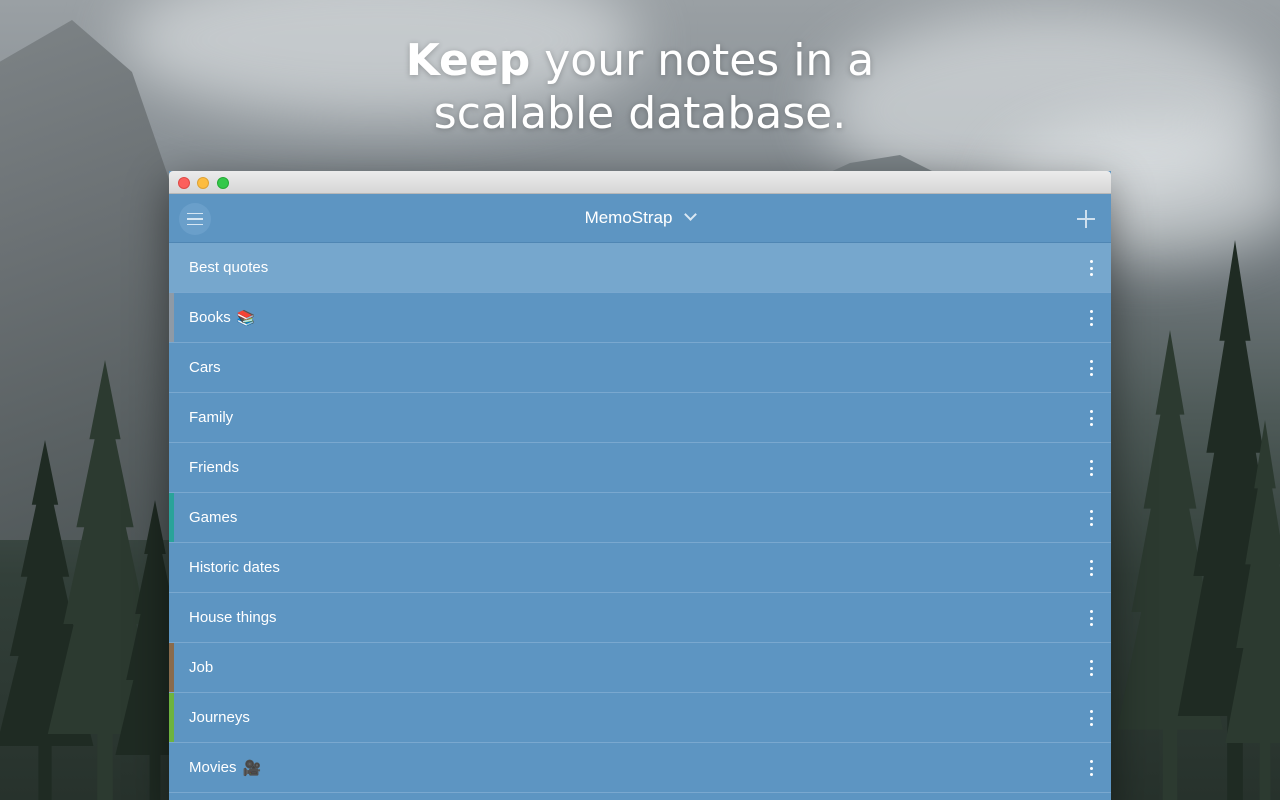 The height and width of the screenshot is (800, 1280). Describe the element at coordinates (252, 767) in the screenshot. I see `notebook-emoji: 🎥` at that location.